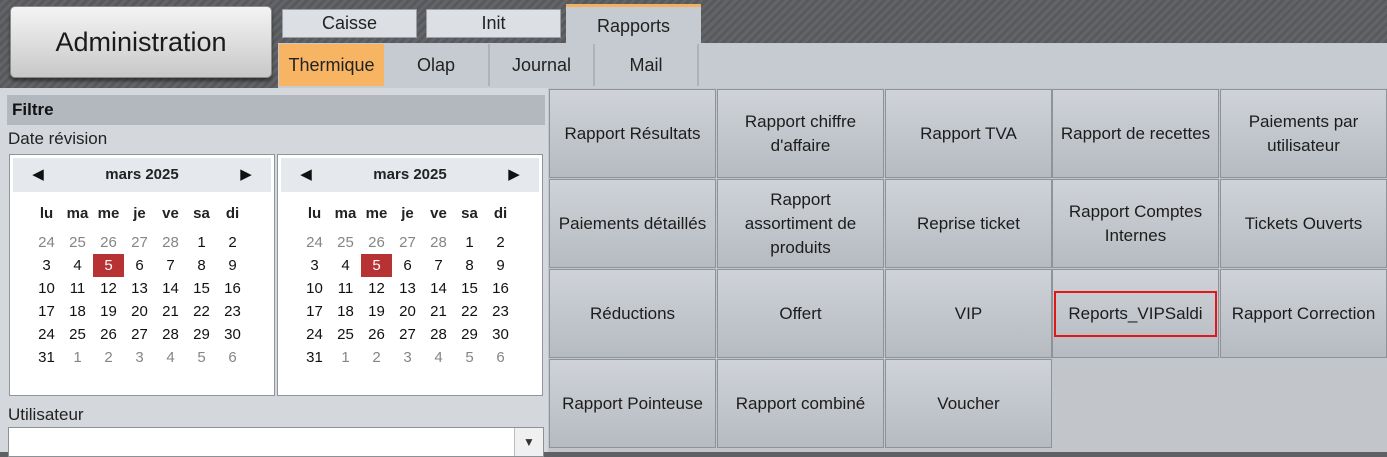 This screenshot has width=1387, height=457. I want to click on report-button: Rapport TVA, so click(968, 133).